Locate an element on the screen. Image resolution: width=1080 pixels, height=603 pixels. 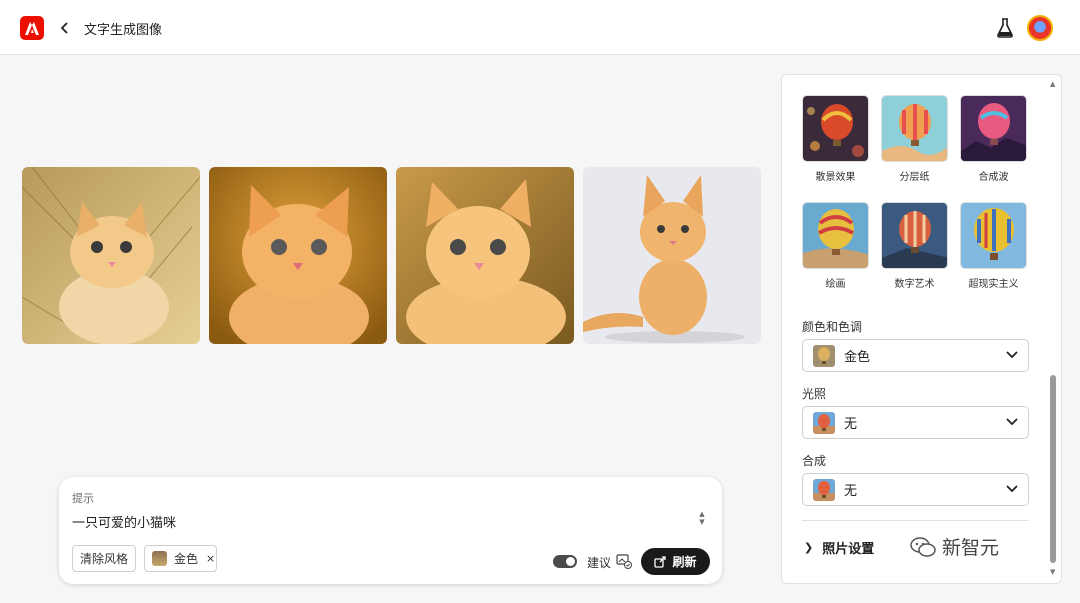
wechat-icon is located at coordinates (923, 546).